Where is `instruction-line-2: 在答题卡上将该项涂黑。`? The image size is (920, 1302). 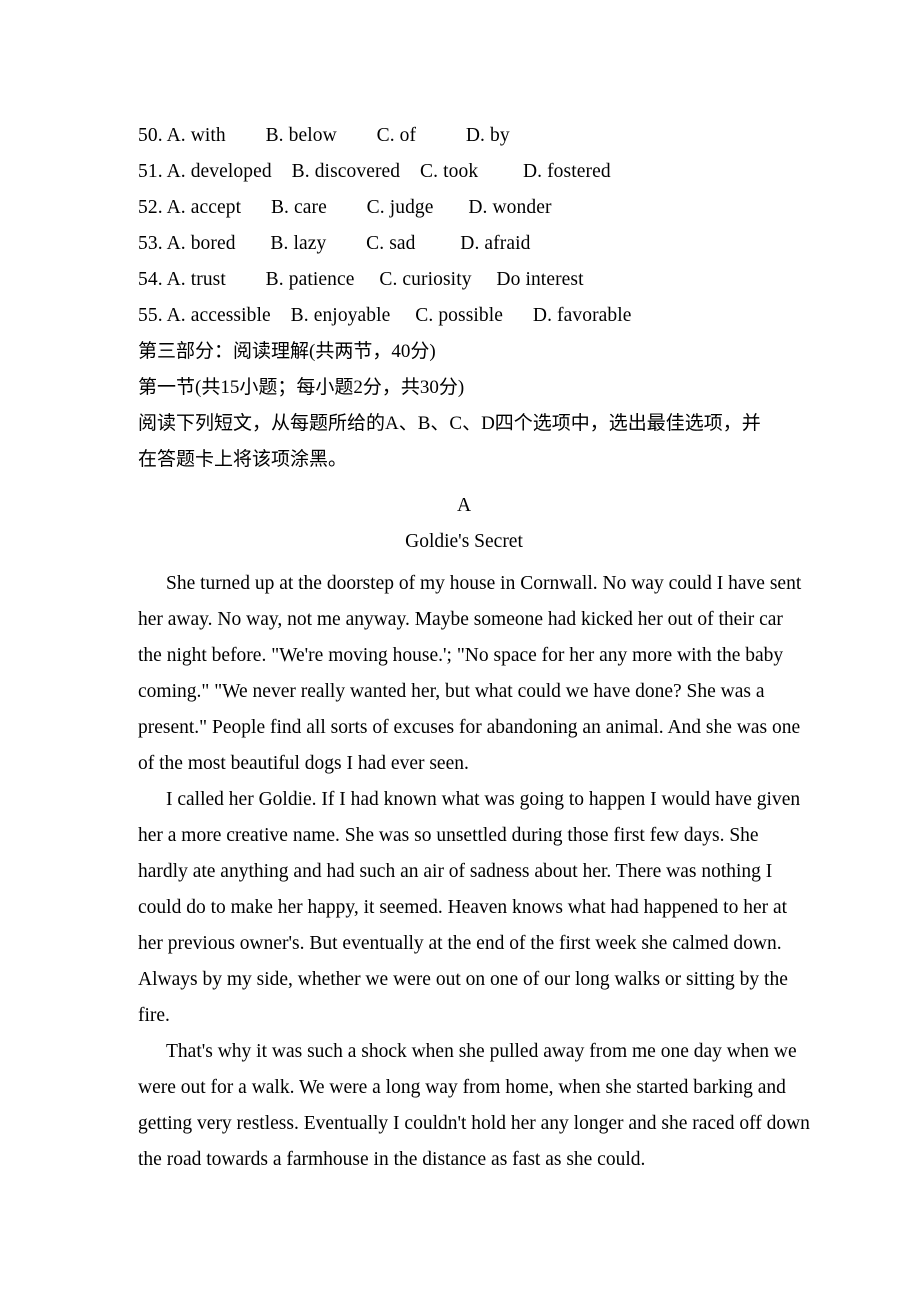 instruction-line-2: 在答题卡上将该项涂黑。 is located at coordinates (243, 459).